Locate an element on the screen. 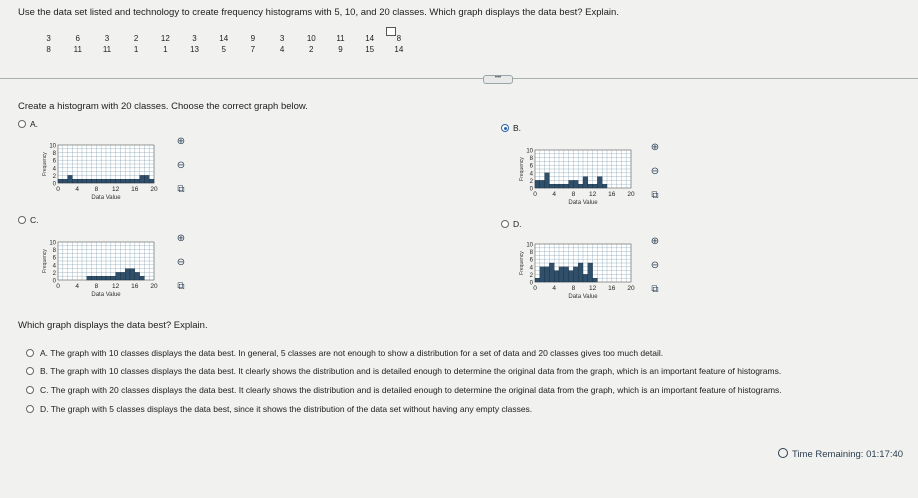 The width and height of the screenshot is (918, 498). x-tick-label: 12 is located at coordinates (116, 286).